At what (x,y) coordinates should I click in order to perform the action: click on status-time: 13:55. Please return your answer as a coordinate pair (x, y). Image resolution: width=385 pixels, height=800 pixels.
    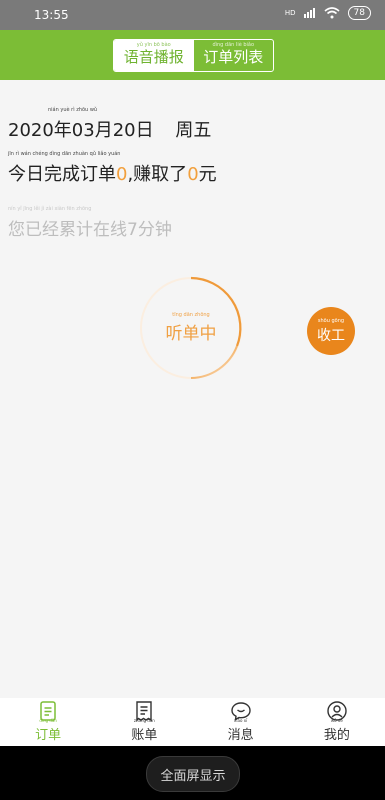
    Looking at the image, I should click on (51, 15).